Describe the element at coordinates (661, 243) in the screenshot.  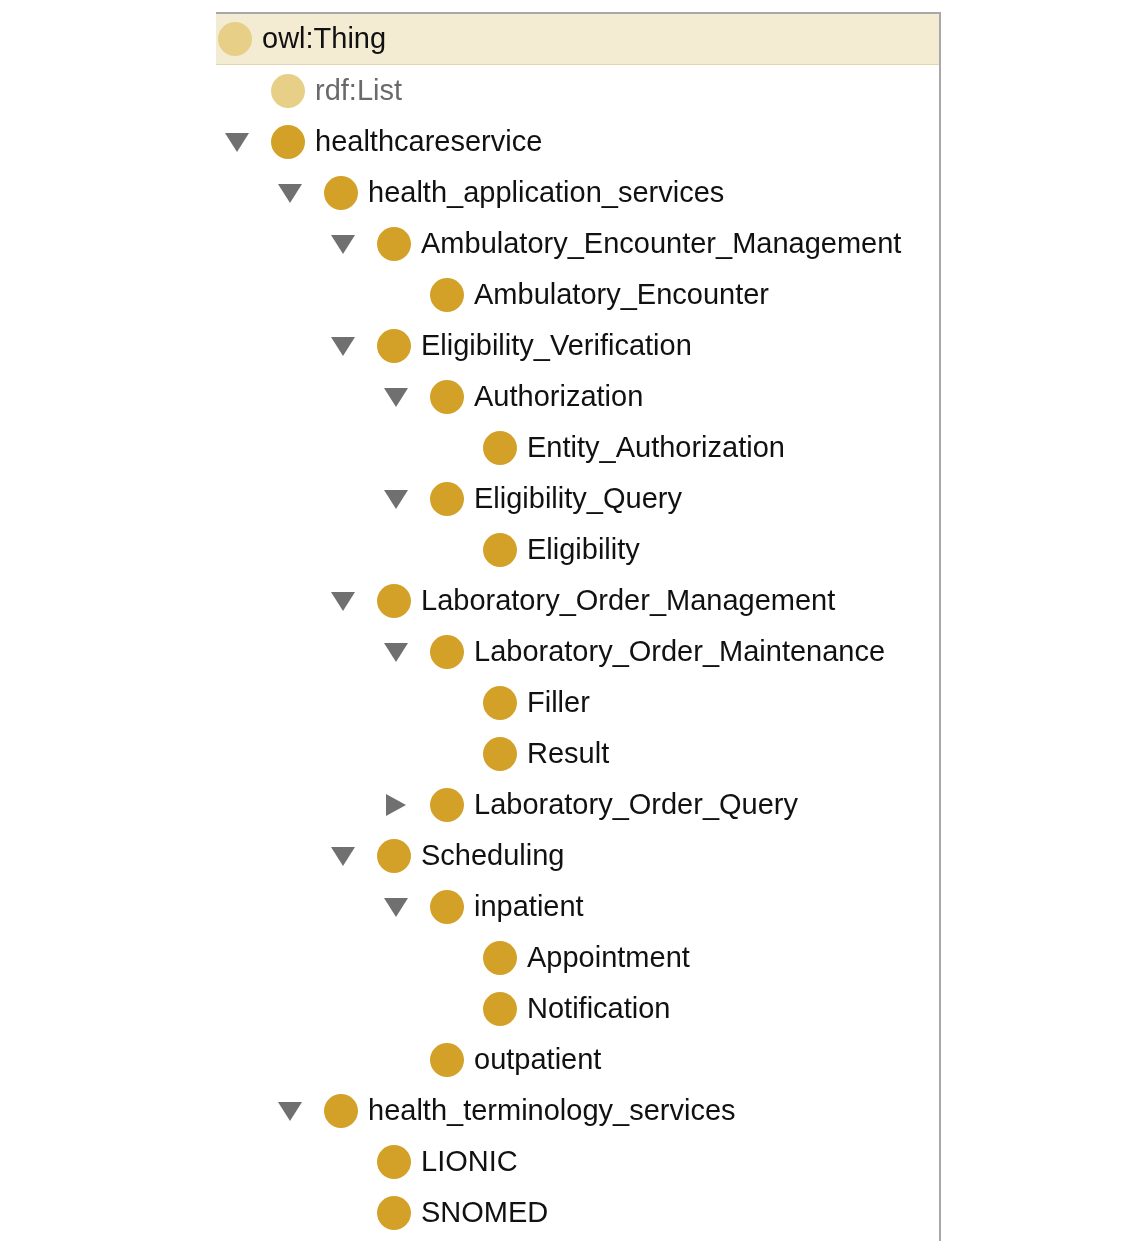
I see `class-label: Ambulatory_Encounter_Management` at that location.